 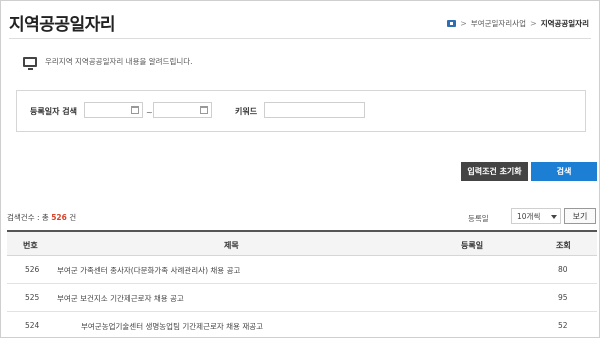 I want to click on result-count: 검색건수 : 총 526 건, so click(x=41, y=217).